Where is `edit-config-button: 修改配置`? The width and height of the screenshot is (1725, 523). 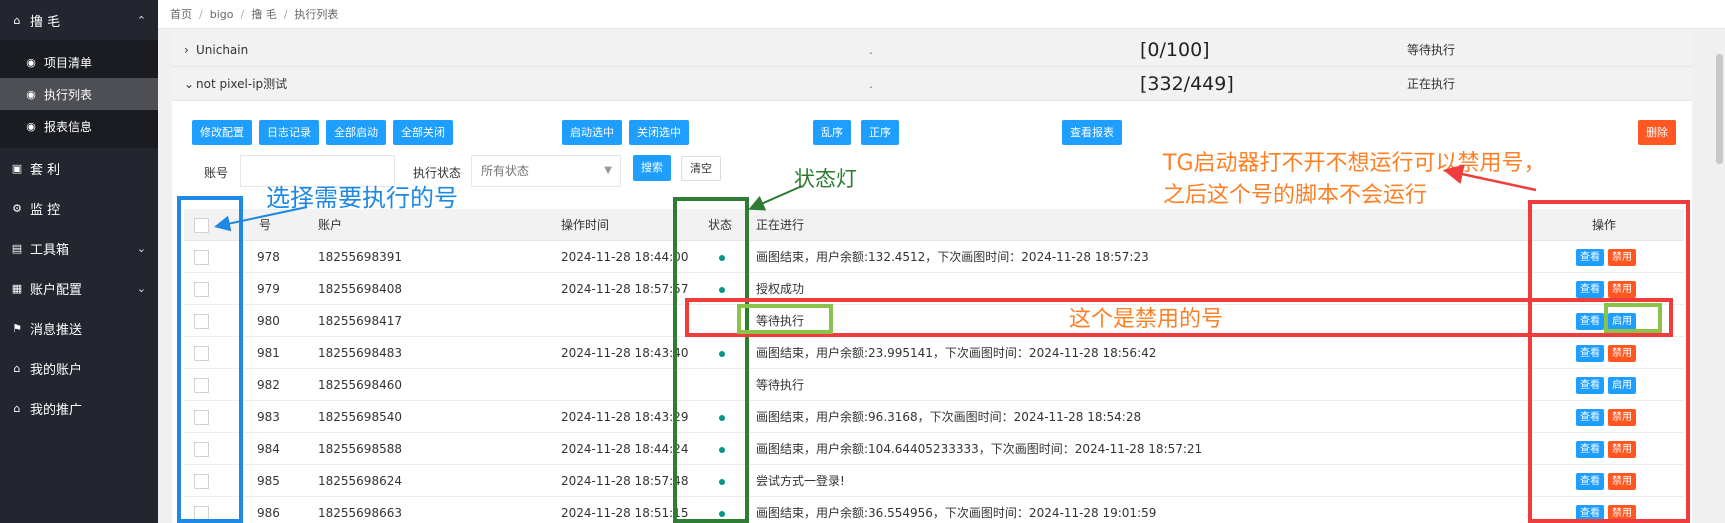
edit-config-button: 修改配置 is located at coordinates (222, 132).